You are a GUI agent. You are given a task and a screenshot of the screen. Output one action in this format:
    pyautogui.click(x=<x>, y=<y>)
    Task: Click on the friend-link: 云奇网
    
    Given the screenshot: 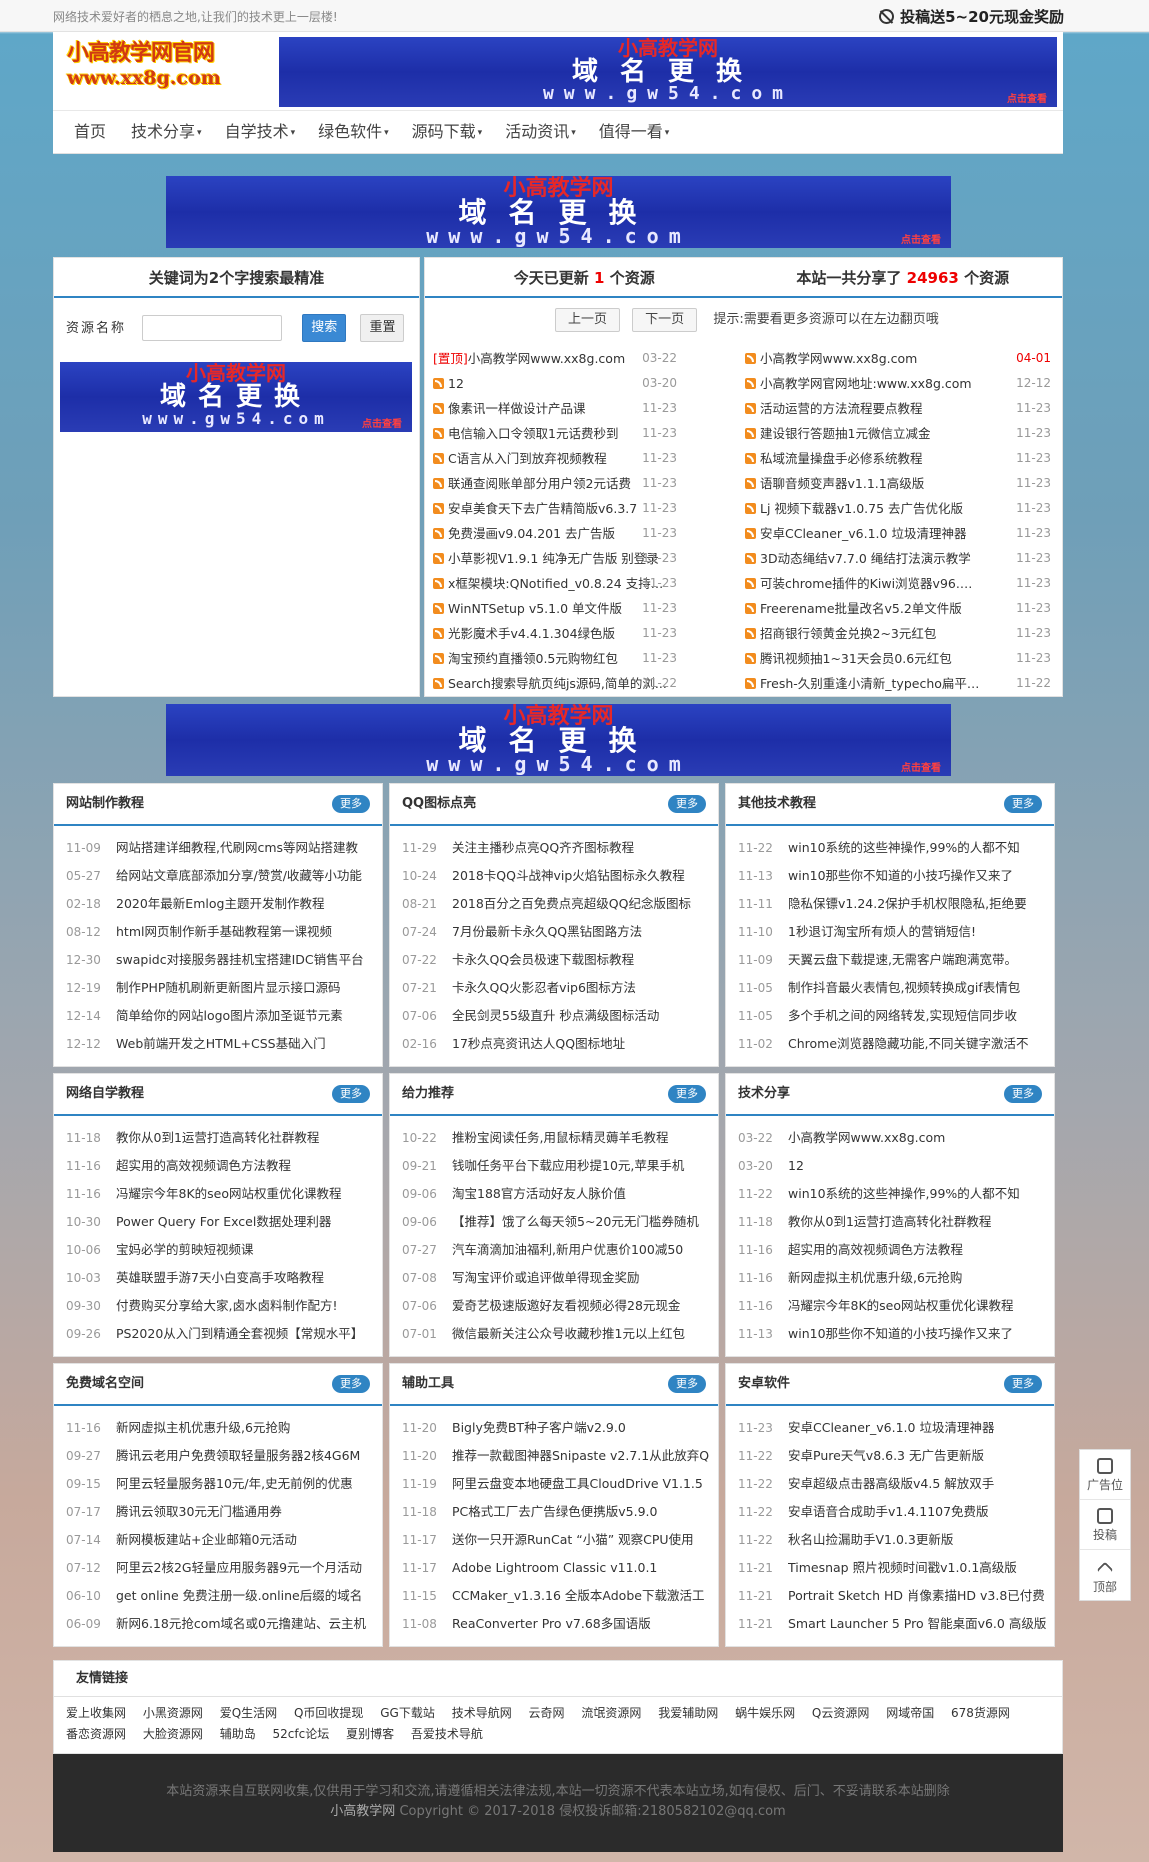 What is the action you would take?
    pyautogui.click(x=547, y=1713)
    